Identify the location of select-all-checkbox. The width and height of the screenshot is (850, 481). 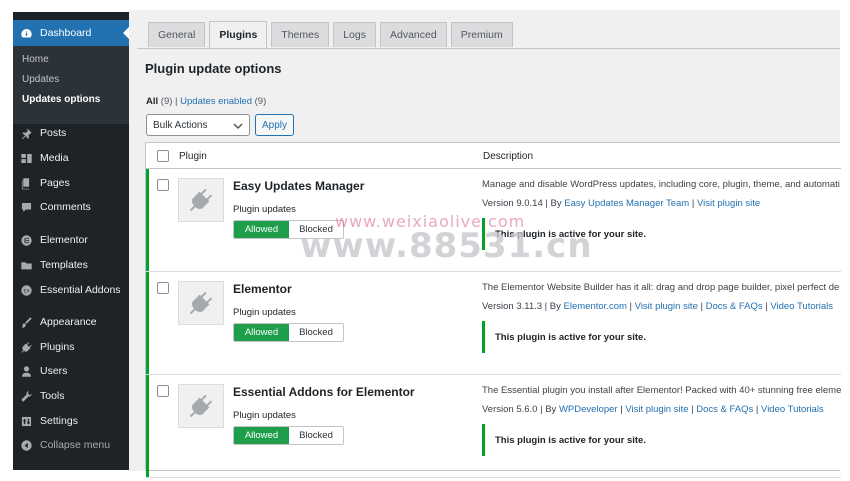
(163, 156).